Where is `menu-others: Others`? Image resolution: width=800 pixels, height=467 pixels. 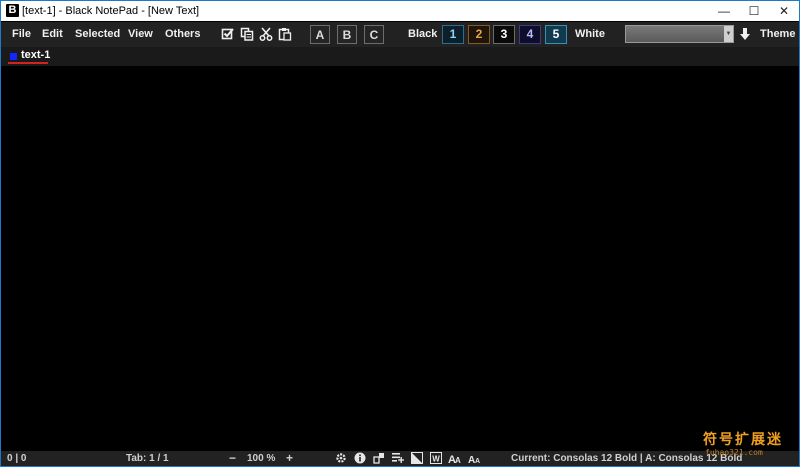
menu-others: Others is located at coordinates (182, 34).